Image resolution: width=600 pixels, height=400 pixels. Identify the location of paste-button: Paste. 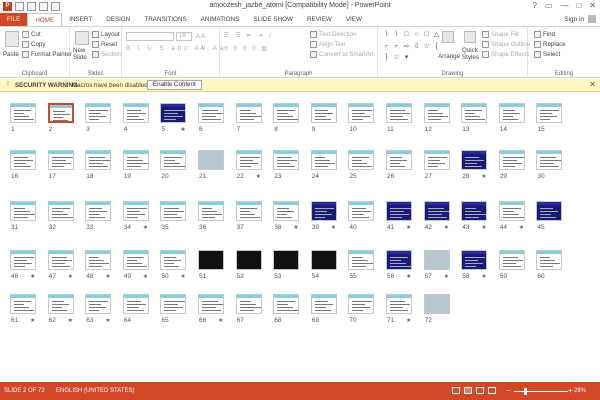
(11, 54).